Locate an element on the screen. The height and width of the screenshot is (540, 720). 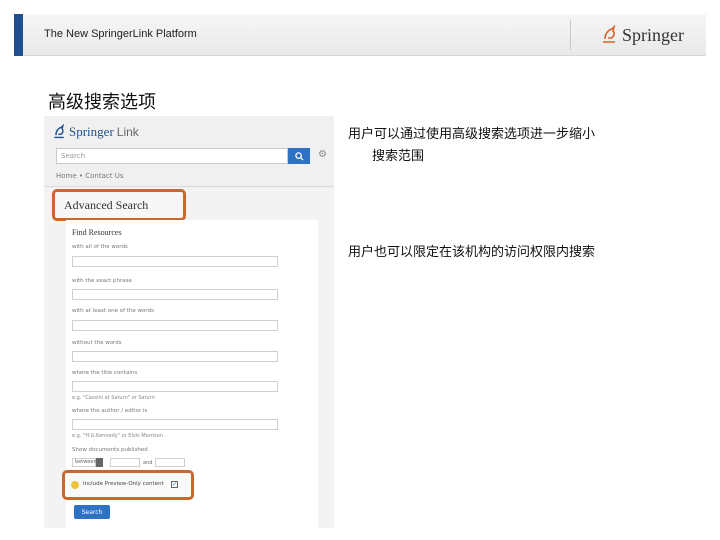
search-button is located at coordinates (299, 156).